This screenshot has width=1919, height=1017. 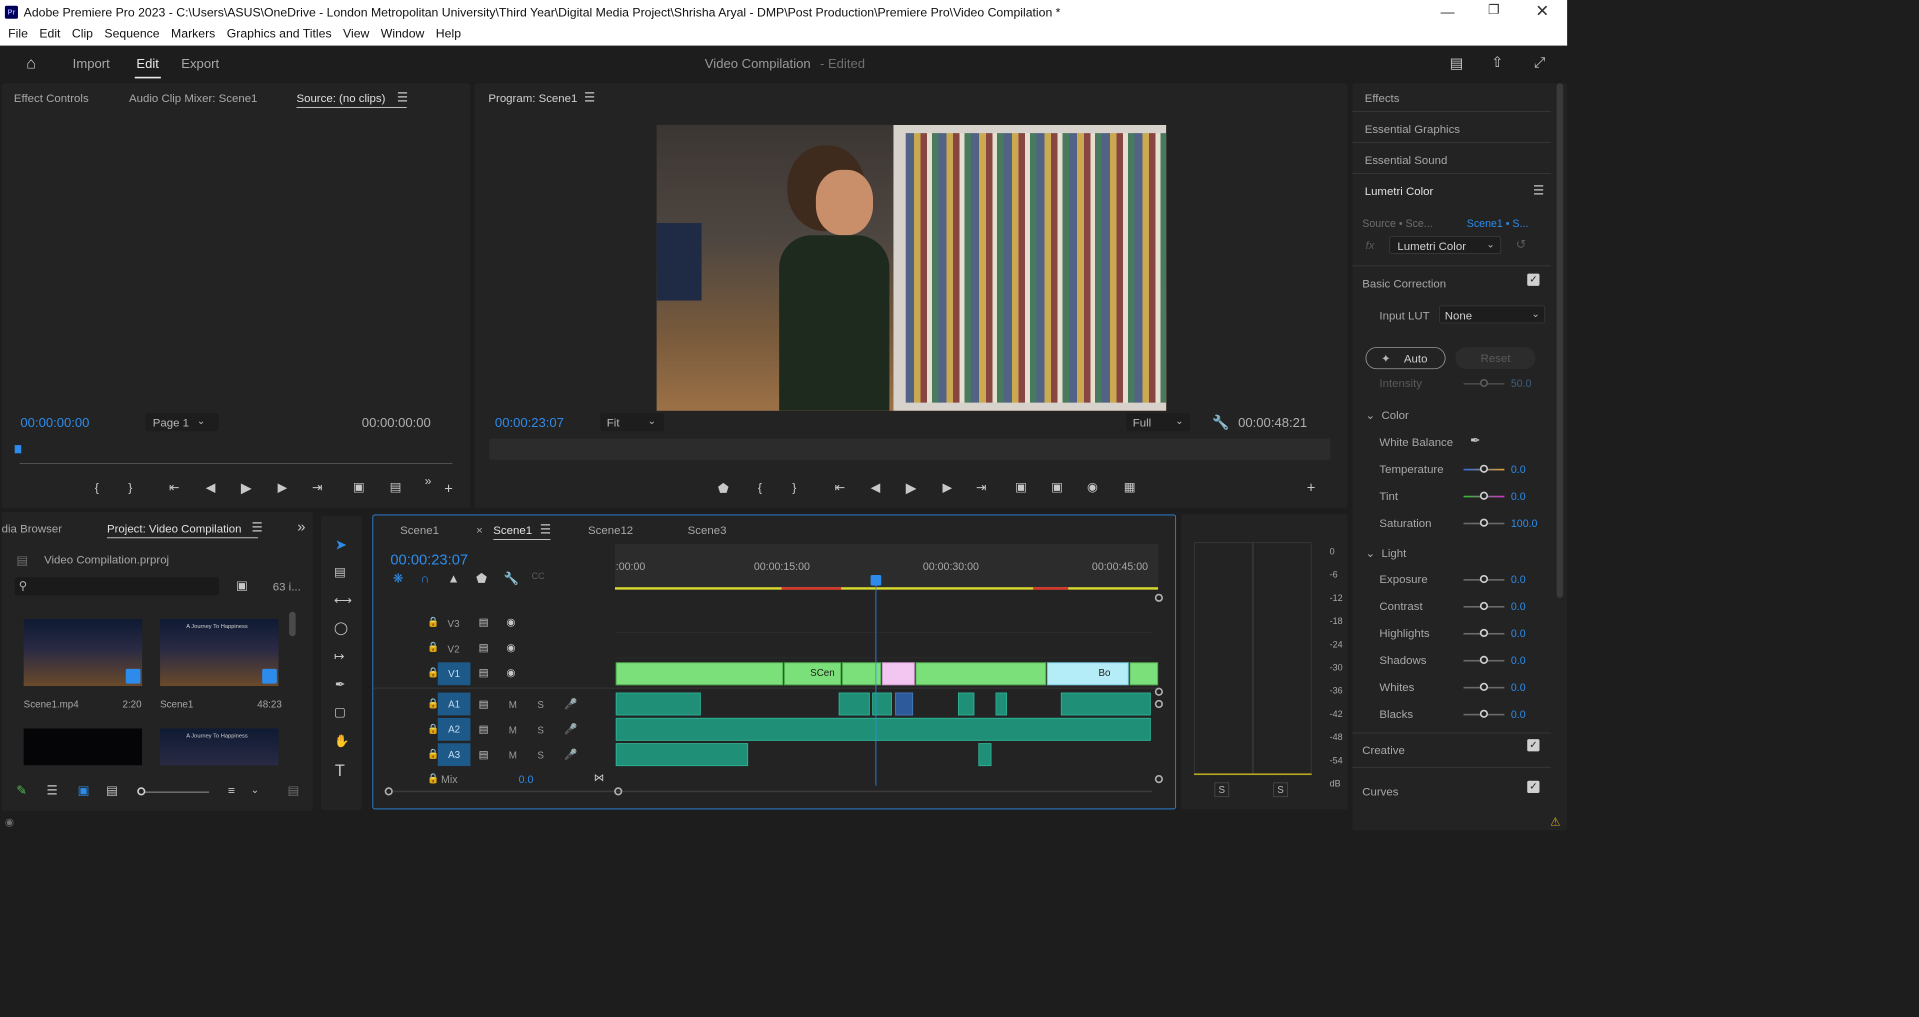 I want to click on timeline-playhead-line, so click(x=876, y=685).